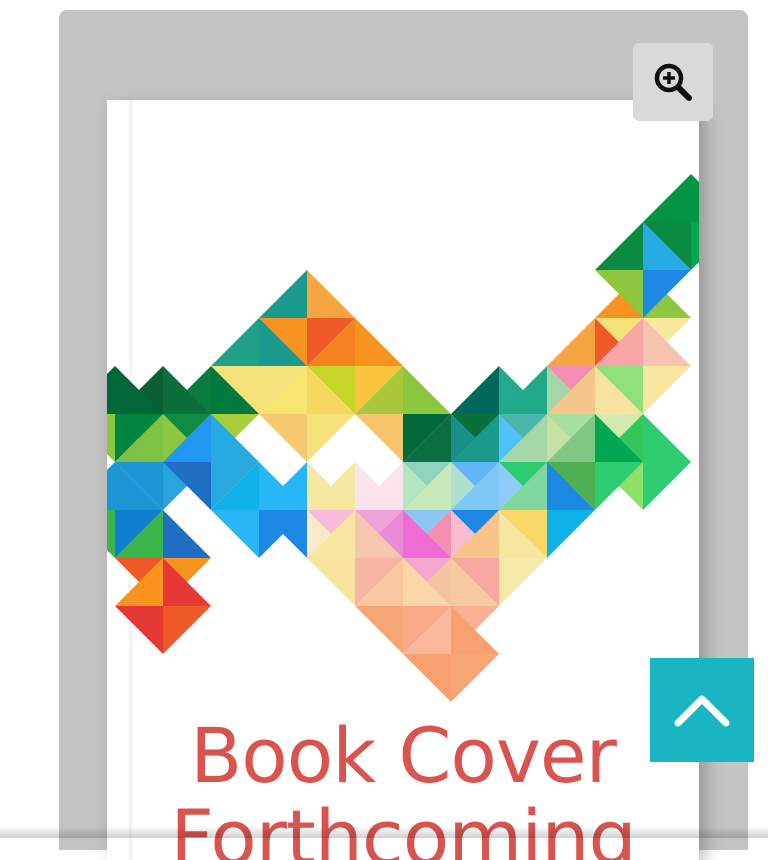 The image size is (768, 860). Describe the element at coordinates (403, 755) in the screenshot. I see `cover-title-line-1: Book Cover` at that location.